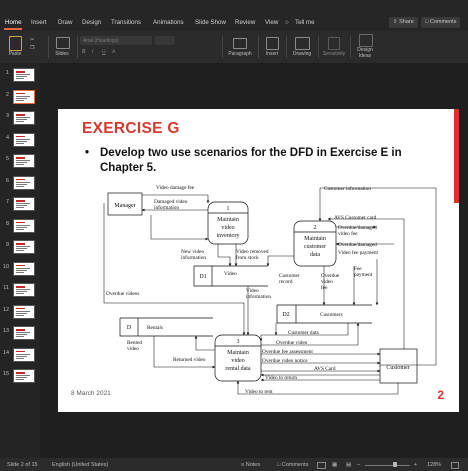  Describe the element at coordinates (334, 465) in the screenshot. I see `slide-sorter-icon: ▦` at that location.